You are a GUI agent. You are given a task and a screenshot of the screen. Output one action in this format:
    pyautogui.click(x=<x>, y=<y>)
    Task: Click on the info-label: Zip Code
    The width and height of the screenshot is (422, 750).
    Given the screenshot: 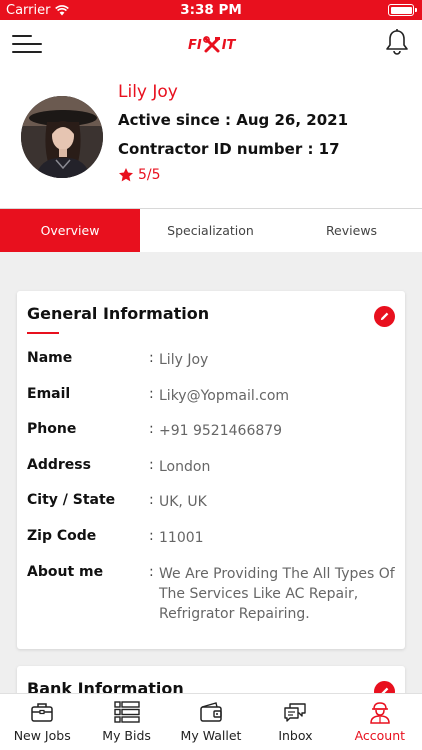 What is the action you would take?
    pyautogui.click(x=62, y=536)
    